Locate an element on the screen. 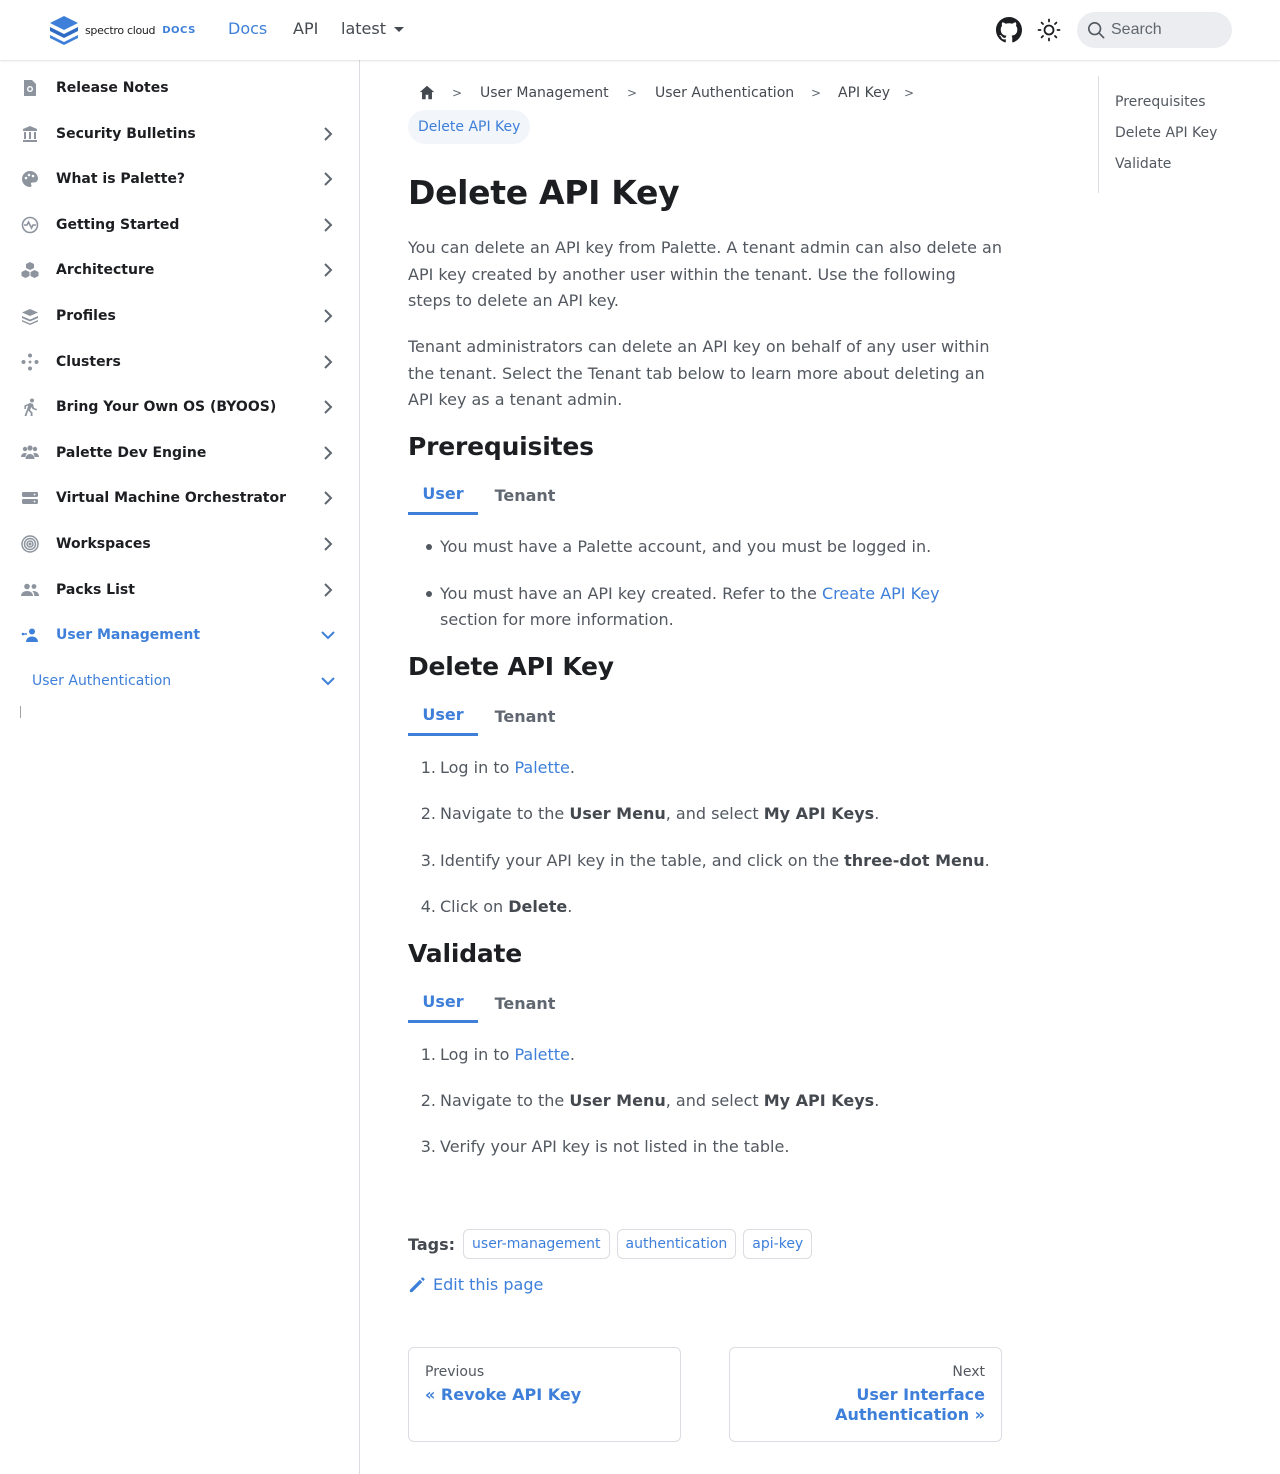 This screenshot has height=1474, width=1280. toc-link-delete-api-key: Delete API Key is located at coordinates (1166, 133).